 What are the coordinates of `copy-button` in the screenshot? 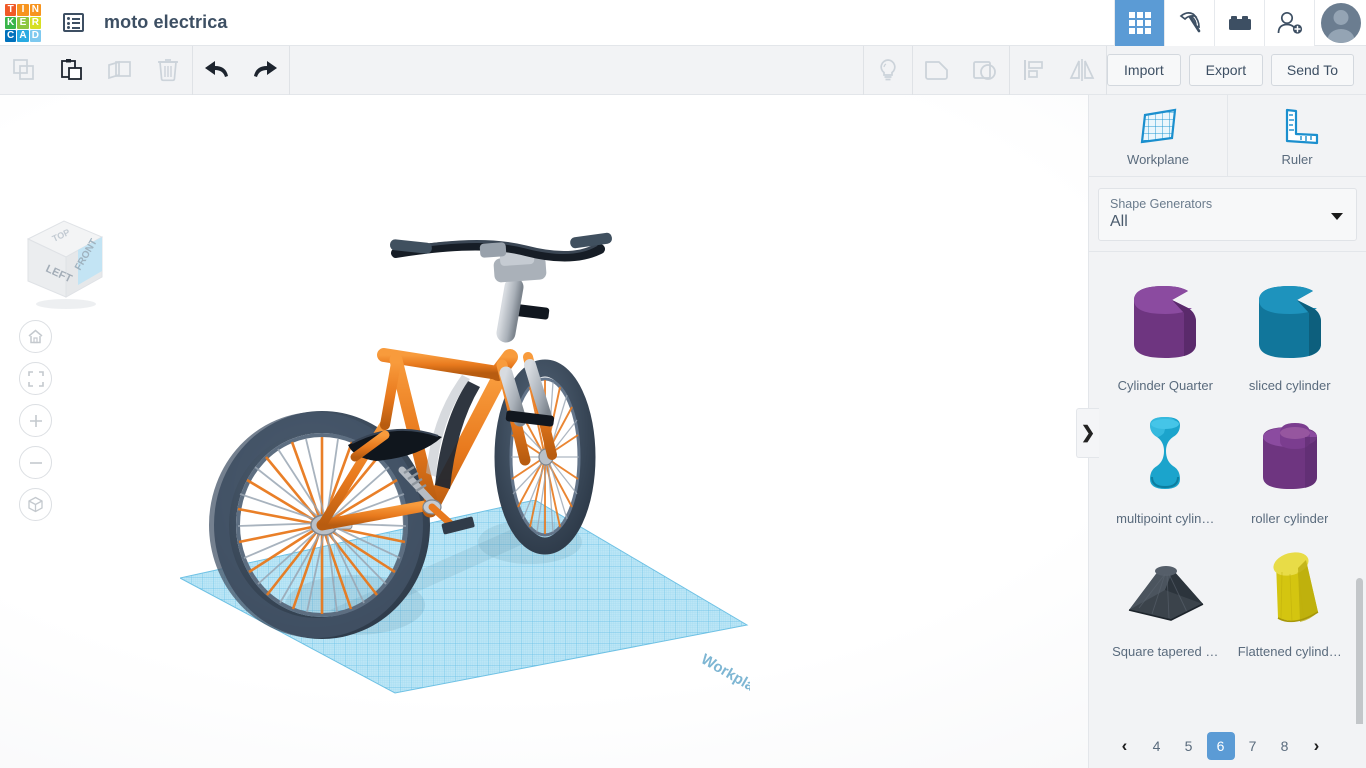 It's located at (24, 70).